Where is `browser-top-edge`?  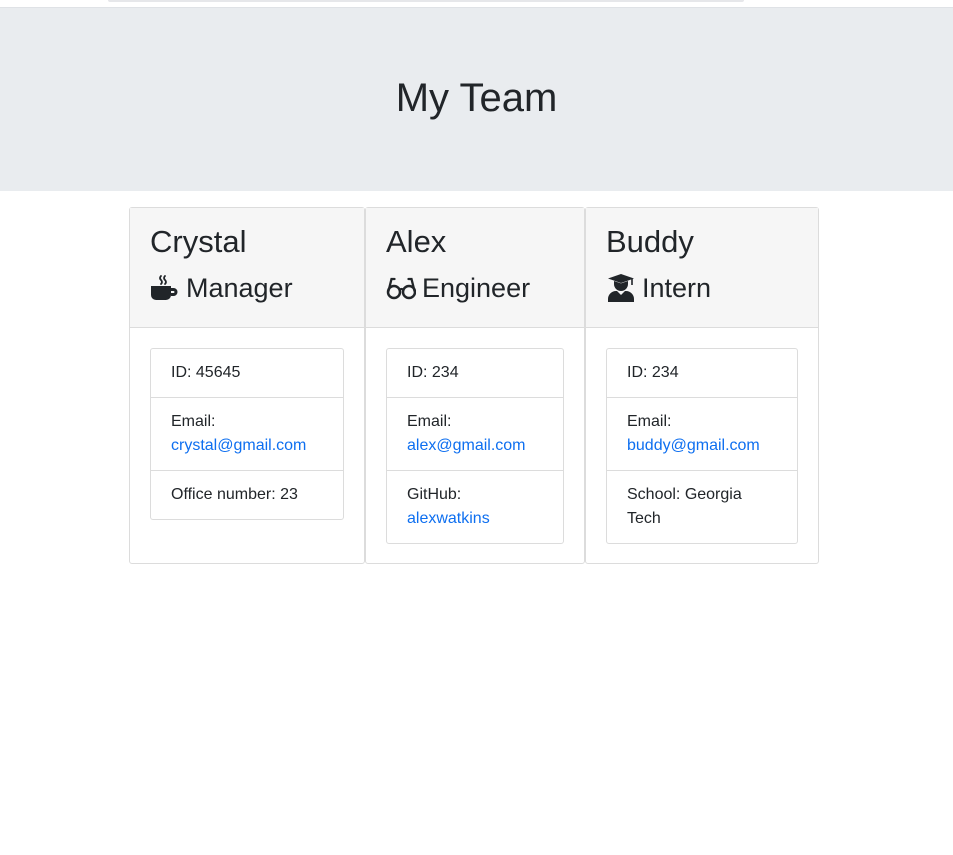 browser-top-edge is located at coordinates (426, 1).